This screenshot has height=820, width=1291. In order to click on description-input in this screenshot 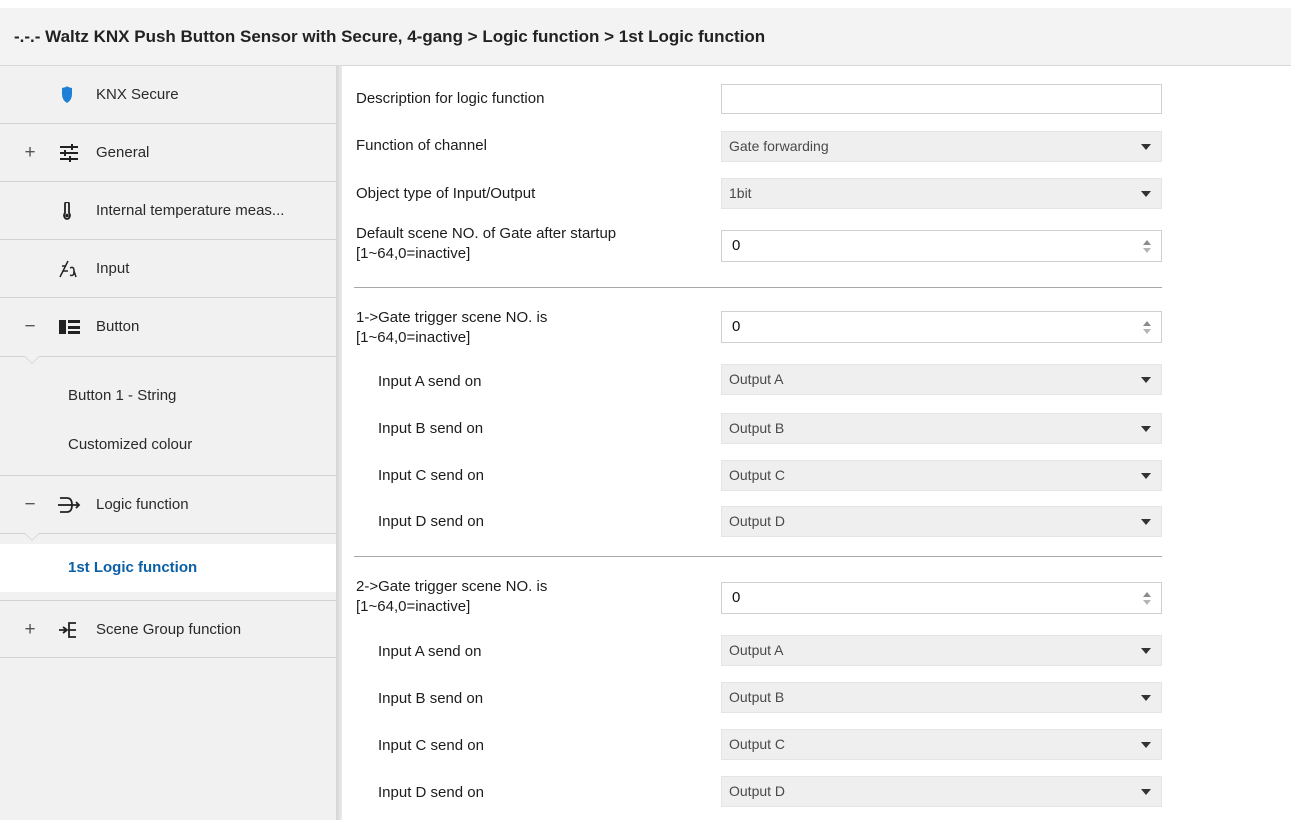, I will do `click(941, 99)`.